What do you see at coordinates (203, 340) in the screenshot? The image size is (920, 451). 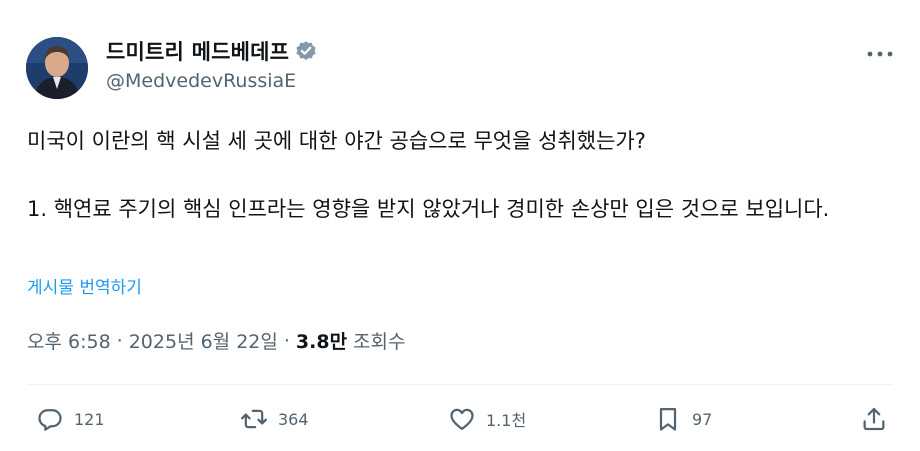 I see `post-date: 2025년 6월 22일` at bounding box center [203, 340].